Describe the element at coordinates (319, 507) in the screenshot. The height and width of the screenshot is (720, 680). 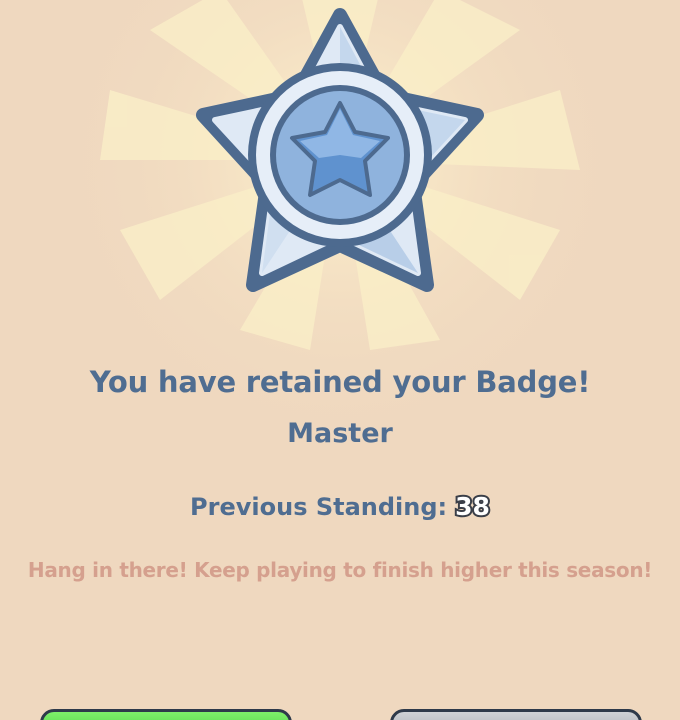
I see `standing-label: Previous Standing:` at that location.